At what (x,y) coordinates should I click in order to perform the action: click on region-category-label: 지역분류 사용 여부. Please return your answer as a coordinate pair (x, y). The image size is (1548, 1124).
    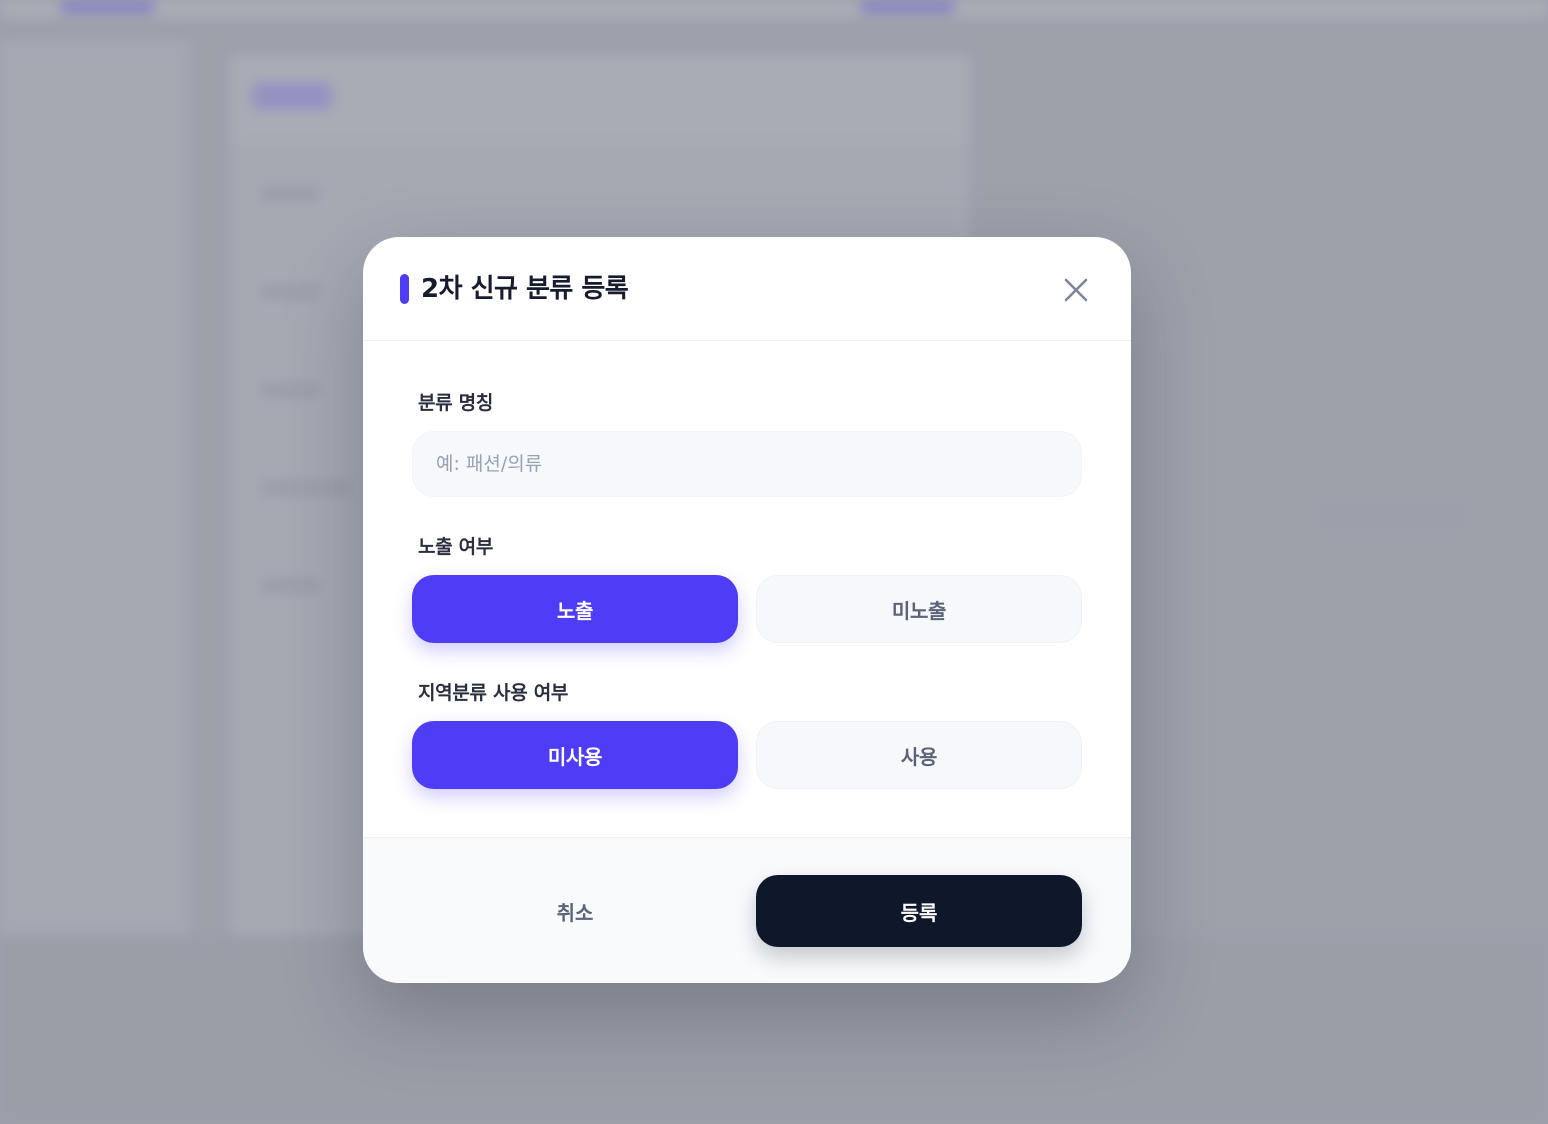
    Looking at the image, I should click on (493, 693).